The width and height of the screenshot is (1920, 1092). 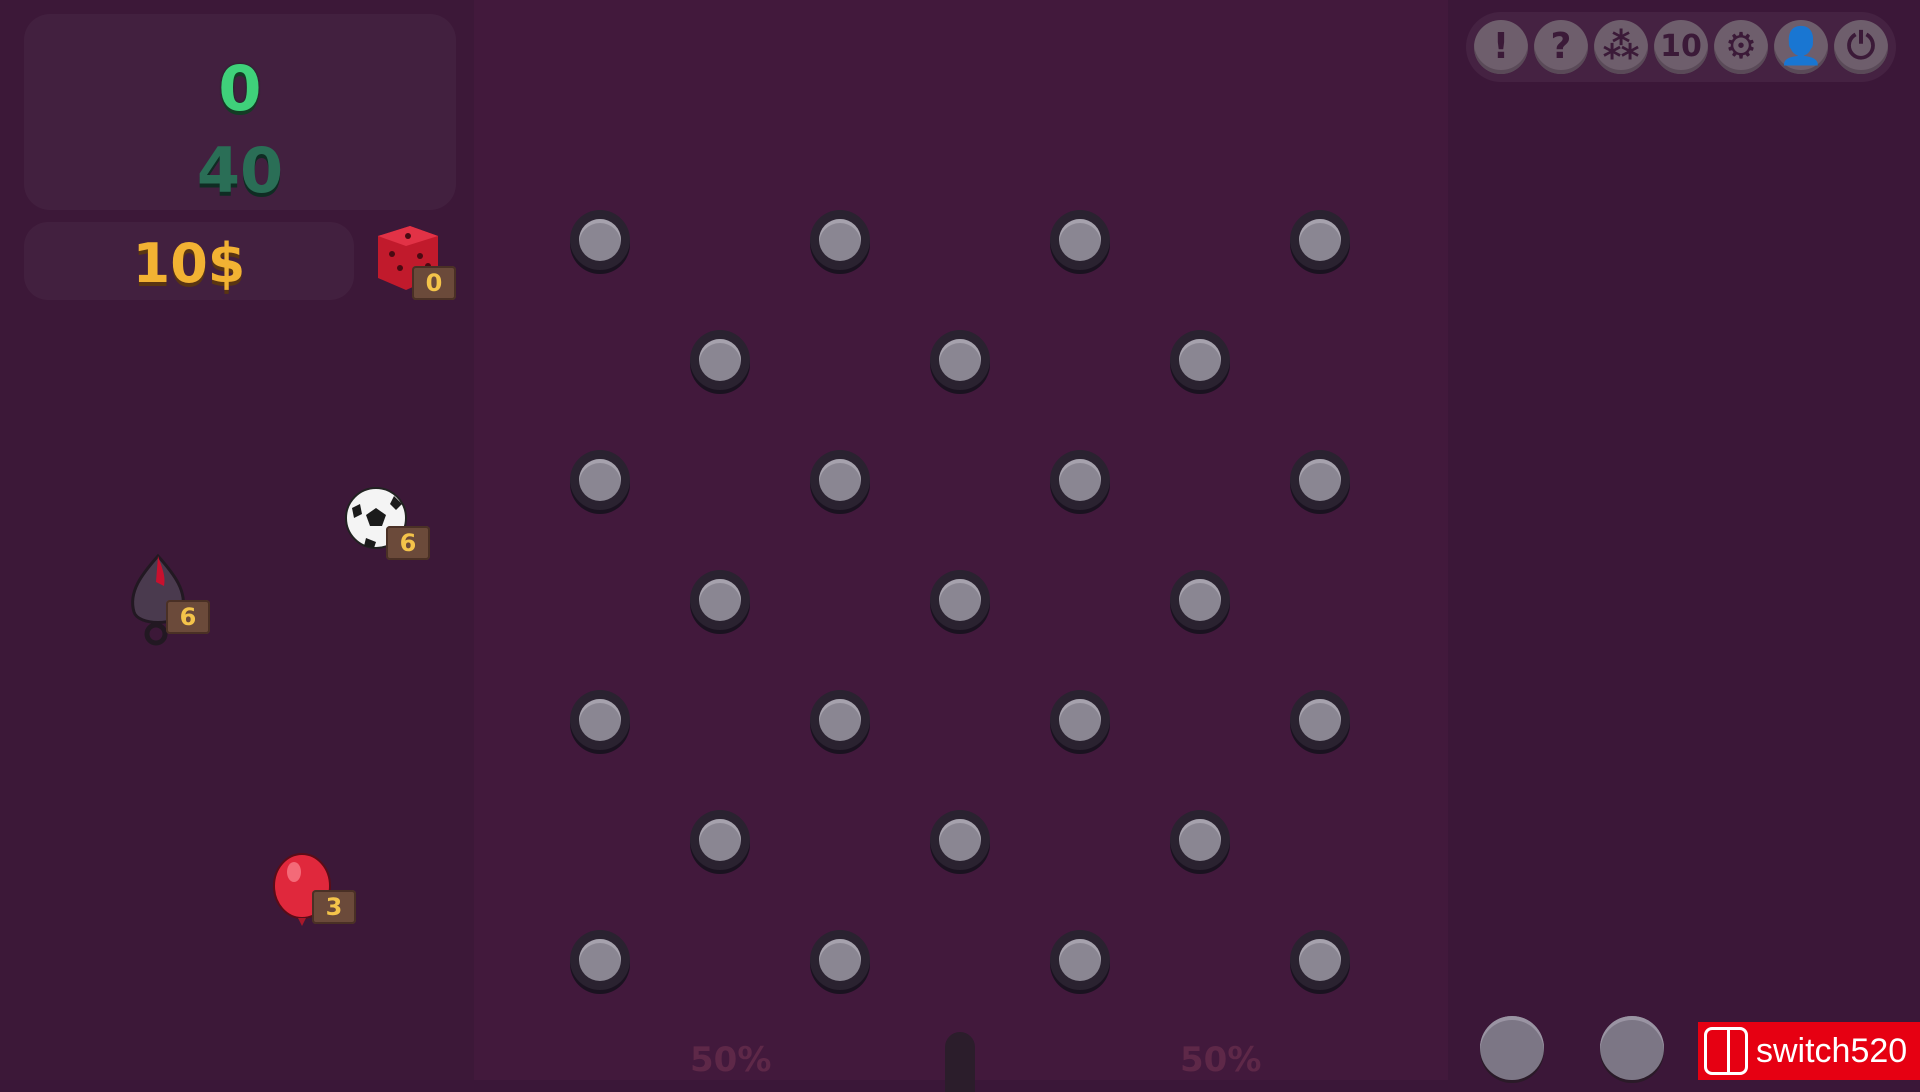 I want to click on watermark: switch520, so click(x=1809, y=1051).